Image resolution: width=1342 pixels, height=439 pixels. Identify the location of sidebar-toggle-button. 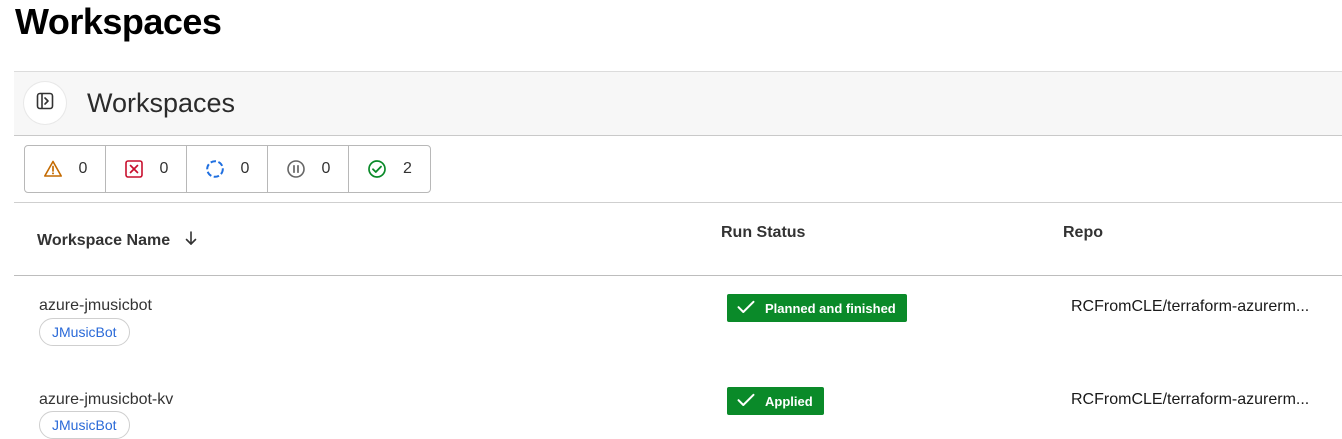
(45, 103).